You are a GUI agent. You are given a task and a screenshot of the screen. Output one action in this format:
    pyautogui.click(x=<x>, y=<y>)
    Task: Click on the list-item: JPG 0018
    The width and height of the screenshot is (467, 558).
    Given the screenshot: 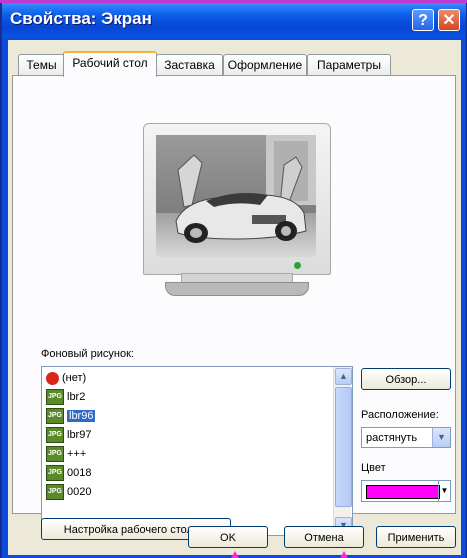 What is the action you would take?
    pyautogui.click(x=68, y=473)
    